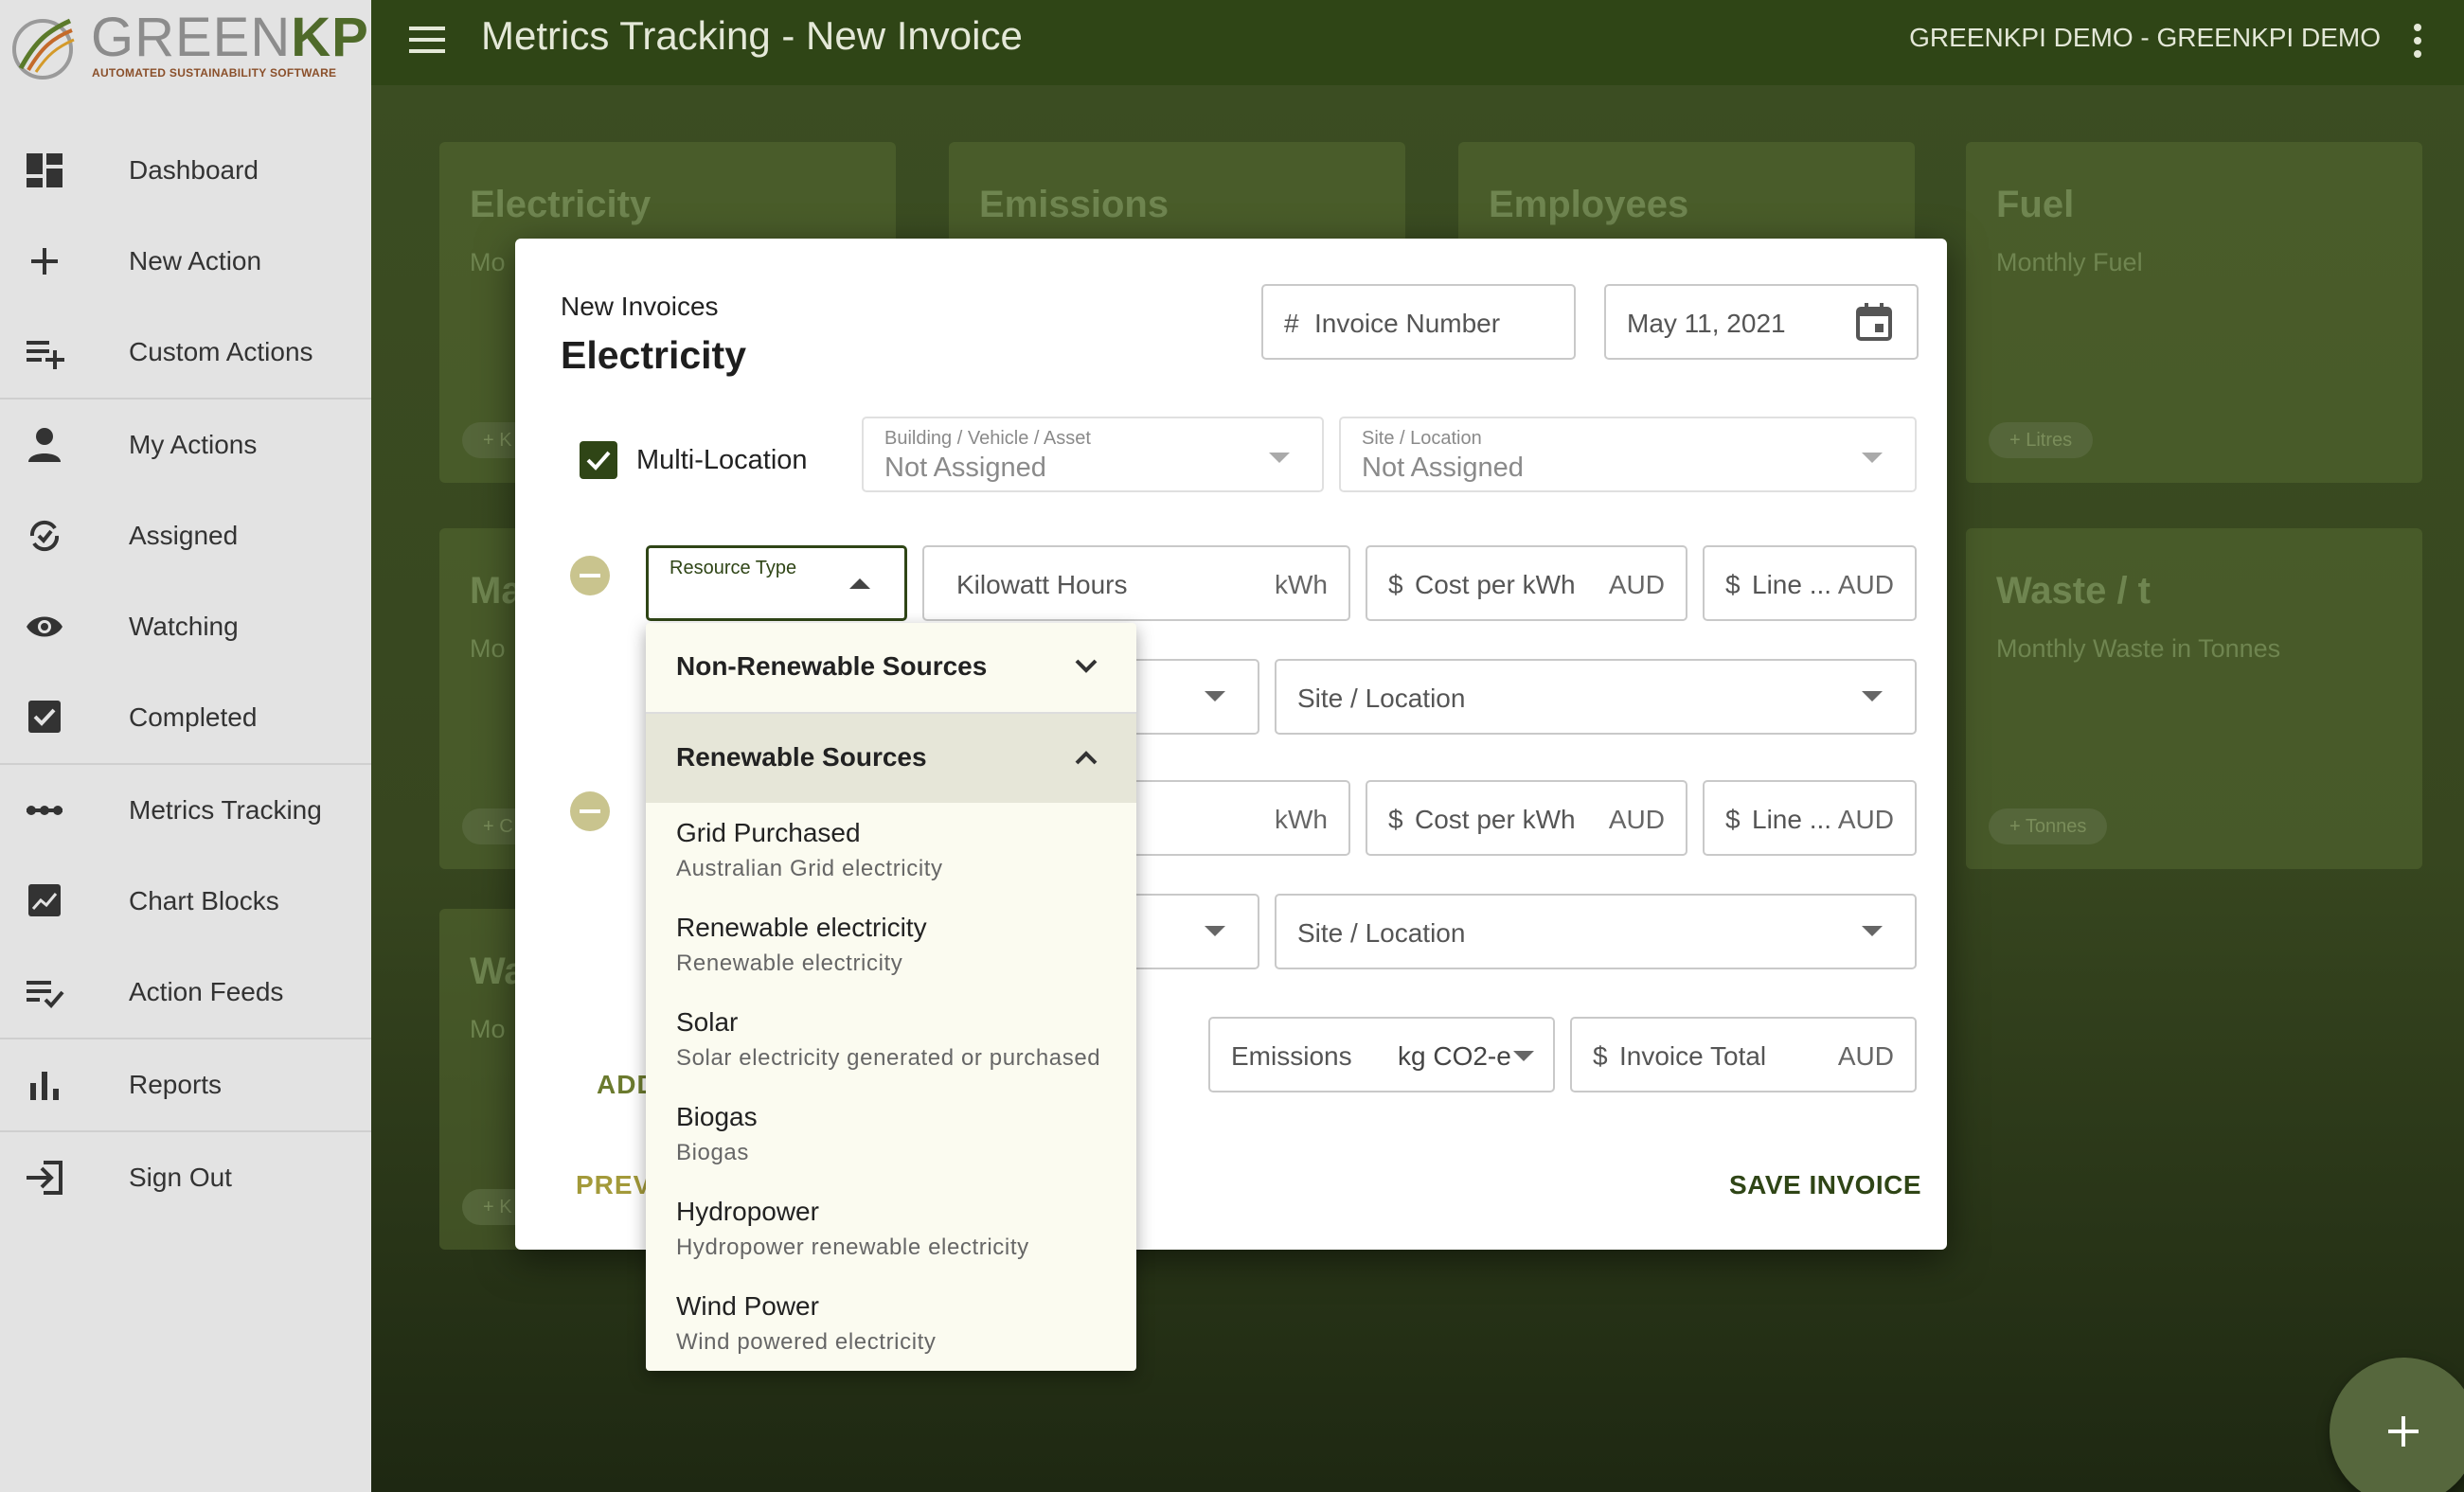 The width and height of the screenshot is (2464, 1492). I want to click on metric-card-title: Electricity, so click(561, 204).